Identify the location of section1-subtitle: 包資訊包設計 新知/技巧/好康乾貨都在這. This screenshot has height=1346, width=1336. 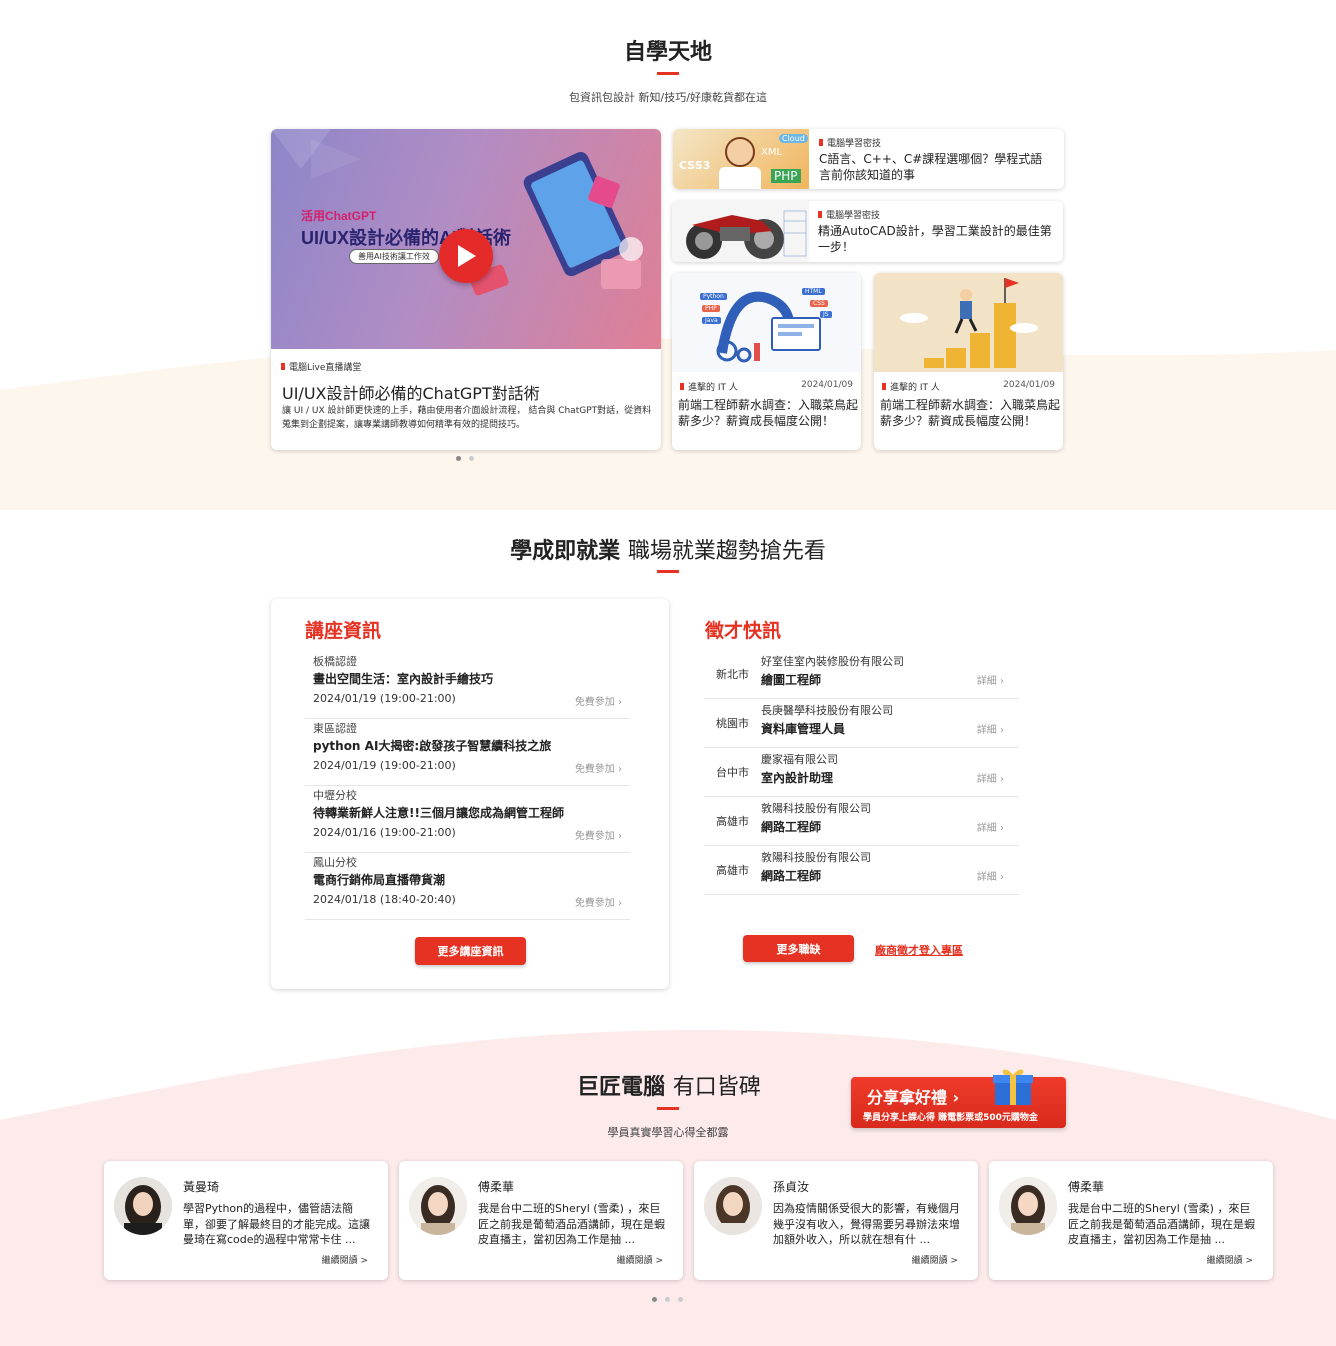
(668, 97).